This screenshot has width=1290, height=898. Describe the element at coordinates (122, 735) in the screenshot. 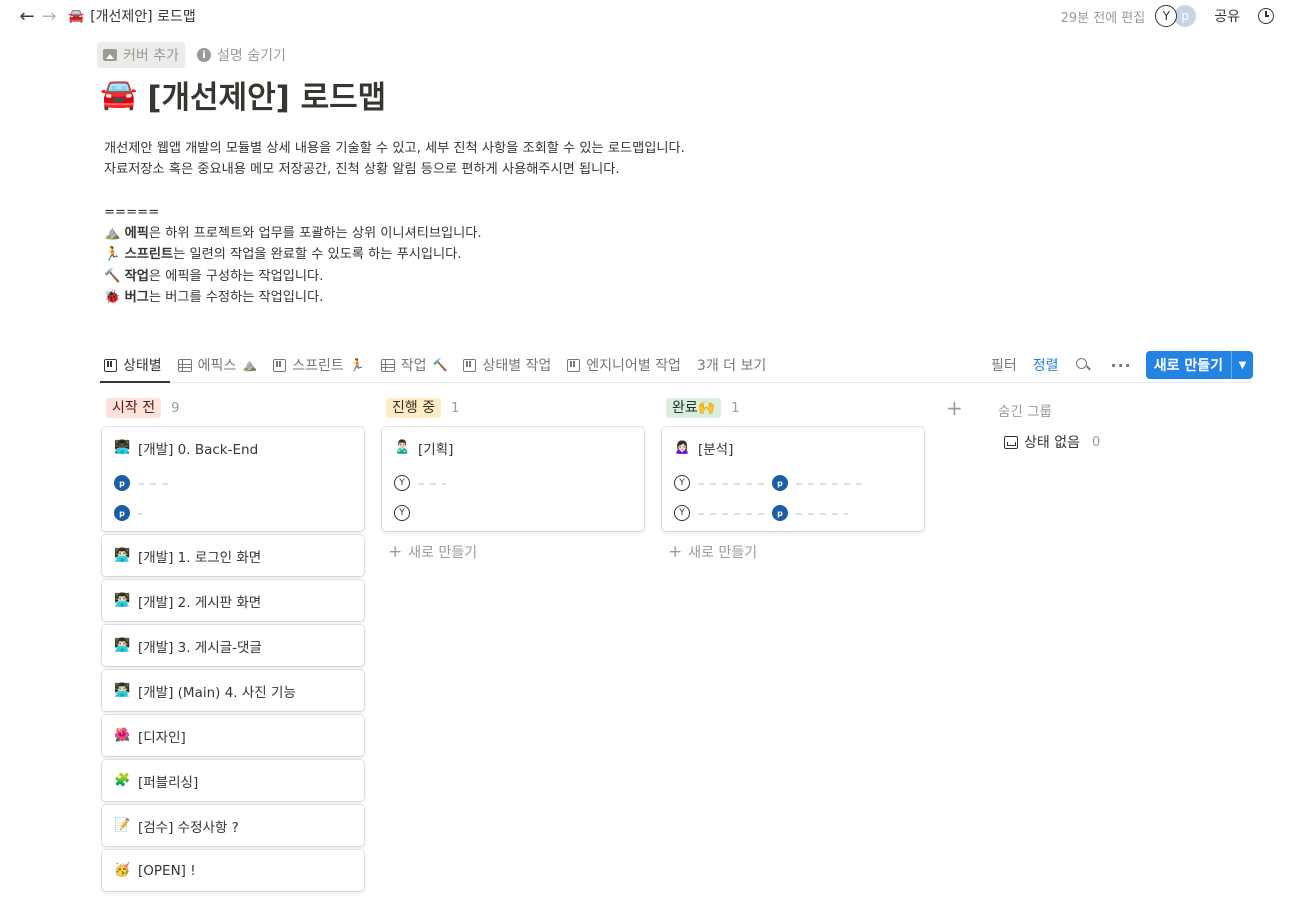

I see `flower-icon: 🌺` at that location.